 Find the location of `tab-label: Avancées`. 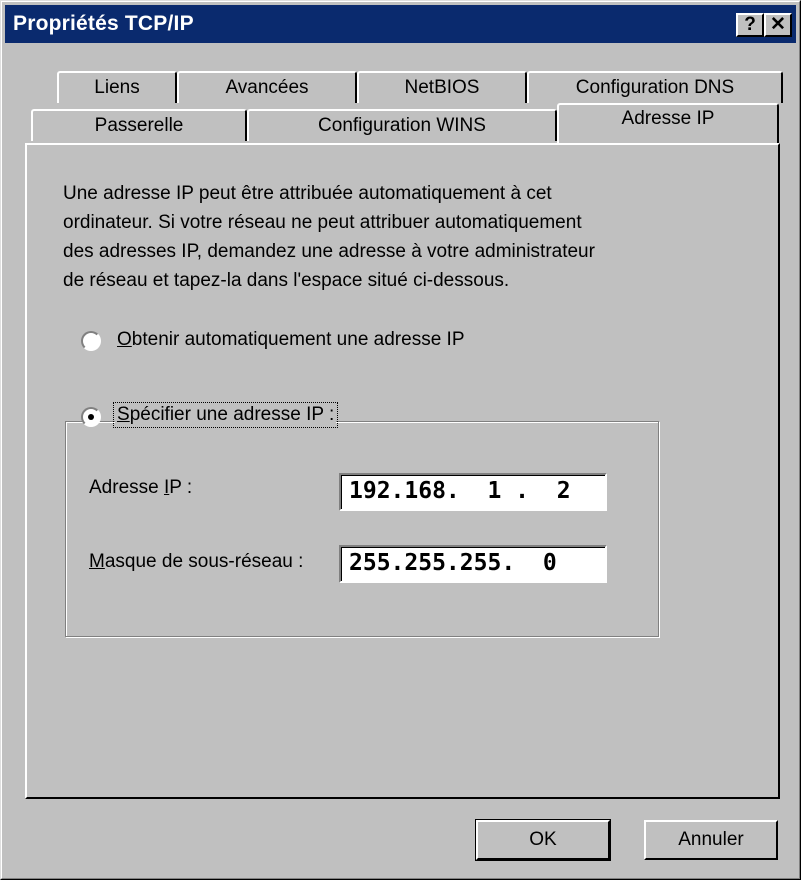

tab-label: Avancées is located at coordinates (267, 87).